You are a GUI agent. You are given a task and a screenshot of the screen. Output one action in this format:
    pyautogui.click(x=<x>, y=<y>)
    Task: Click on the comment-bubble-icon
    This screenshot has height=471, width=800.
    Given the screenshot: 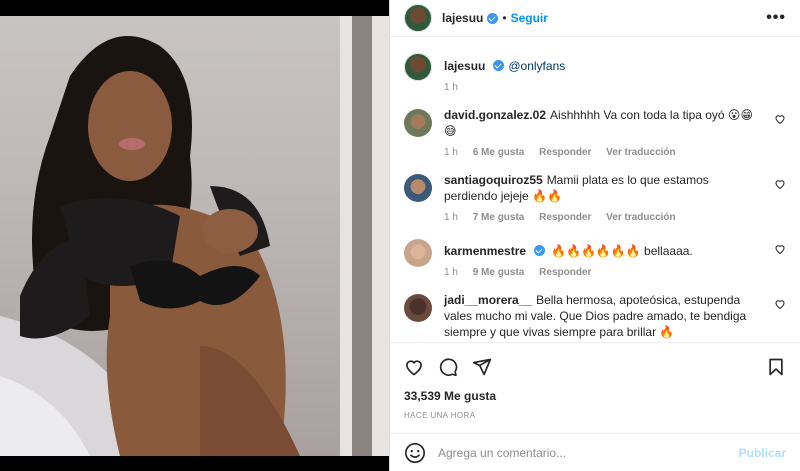 What is the action you would take?
    pyautogui.click(x=448, y=367)
    